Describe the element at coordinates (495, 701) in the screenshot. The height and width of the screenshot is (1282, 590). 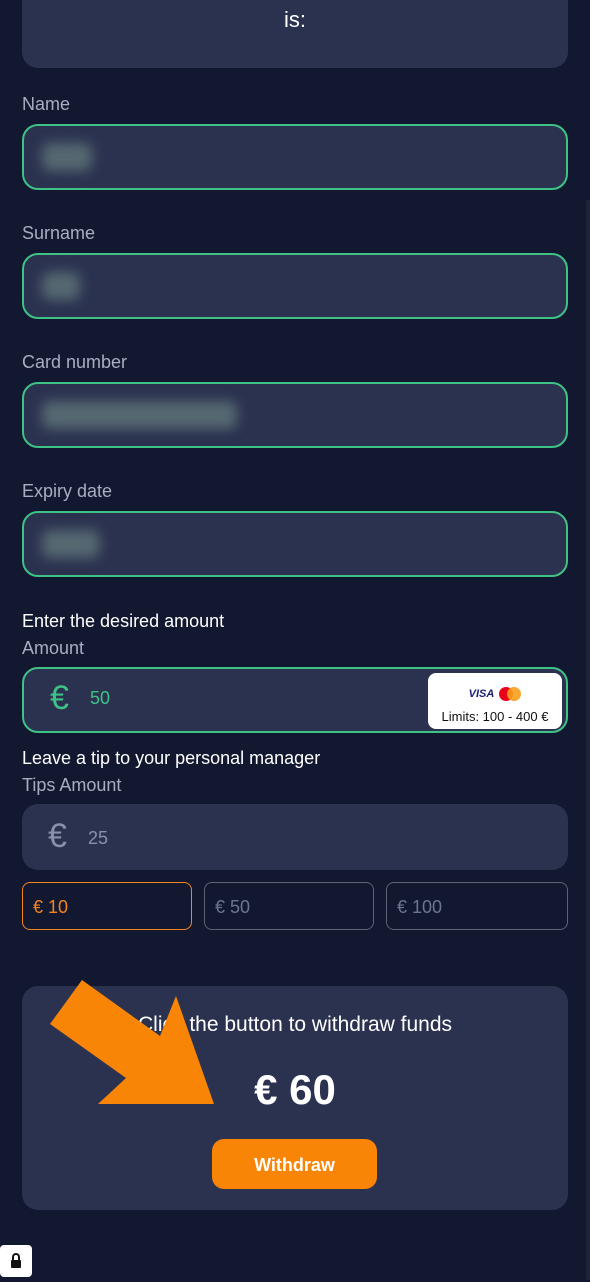
I see `limits-badge: VISA Limits: 100 - 400 €` at that location.